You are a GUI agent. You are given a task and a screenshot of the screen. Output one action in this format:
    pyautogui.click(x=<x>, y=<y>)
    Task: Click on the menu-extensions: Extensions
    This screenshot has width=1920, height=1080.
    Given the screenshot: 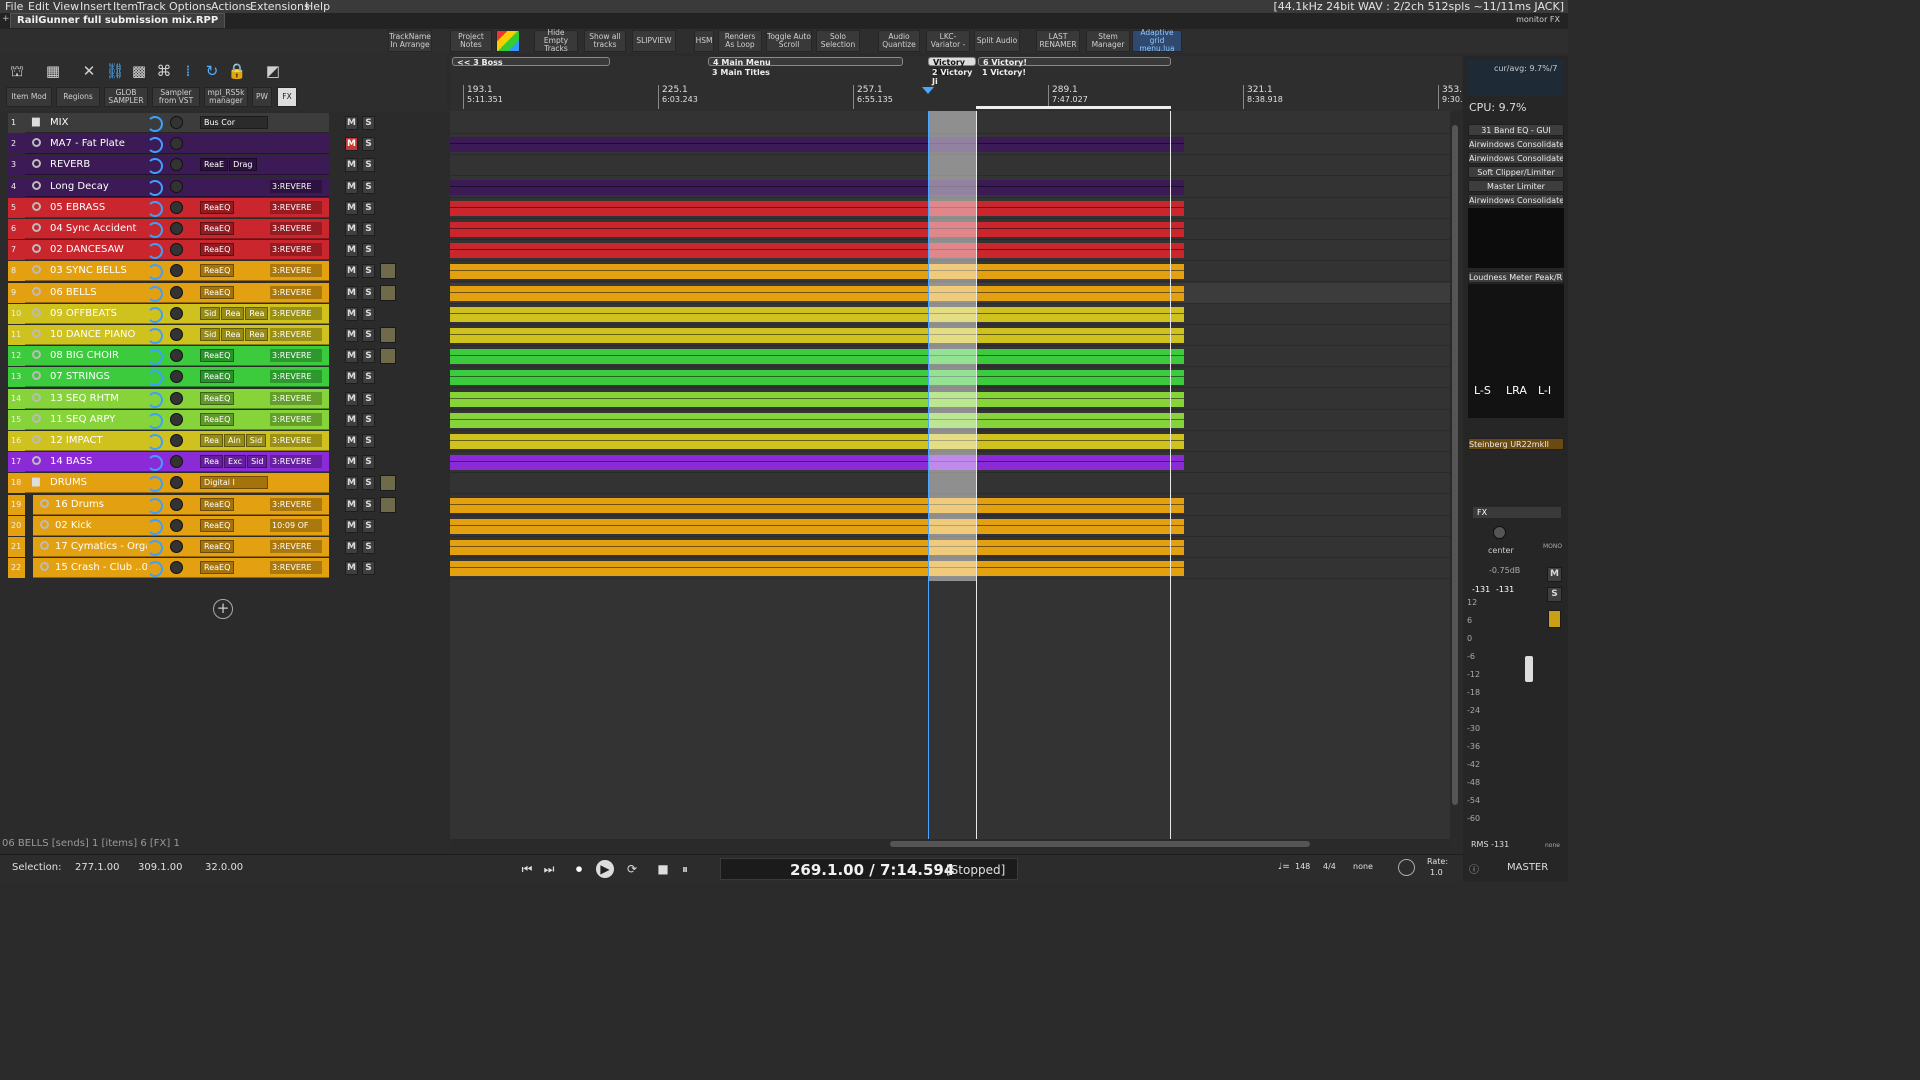 What is the action you would take?
    pyautogui.click(x=280, y=6)
    